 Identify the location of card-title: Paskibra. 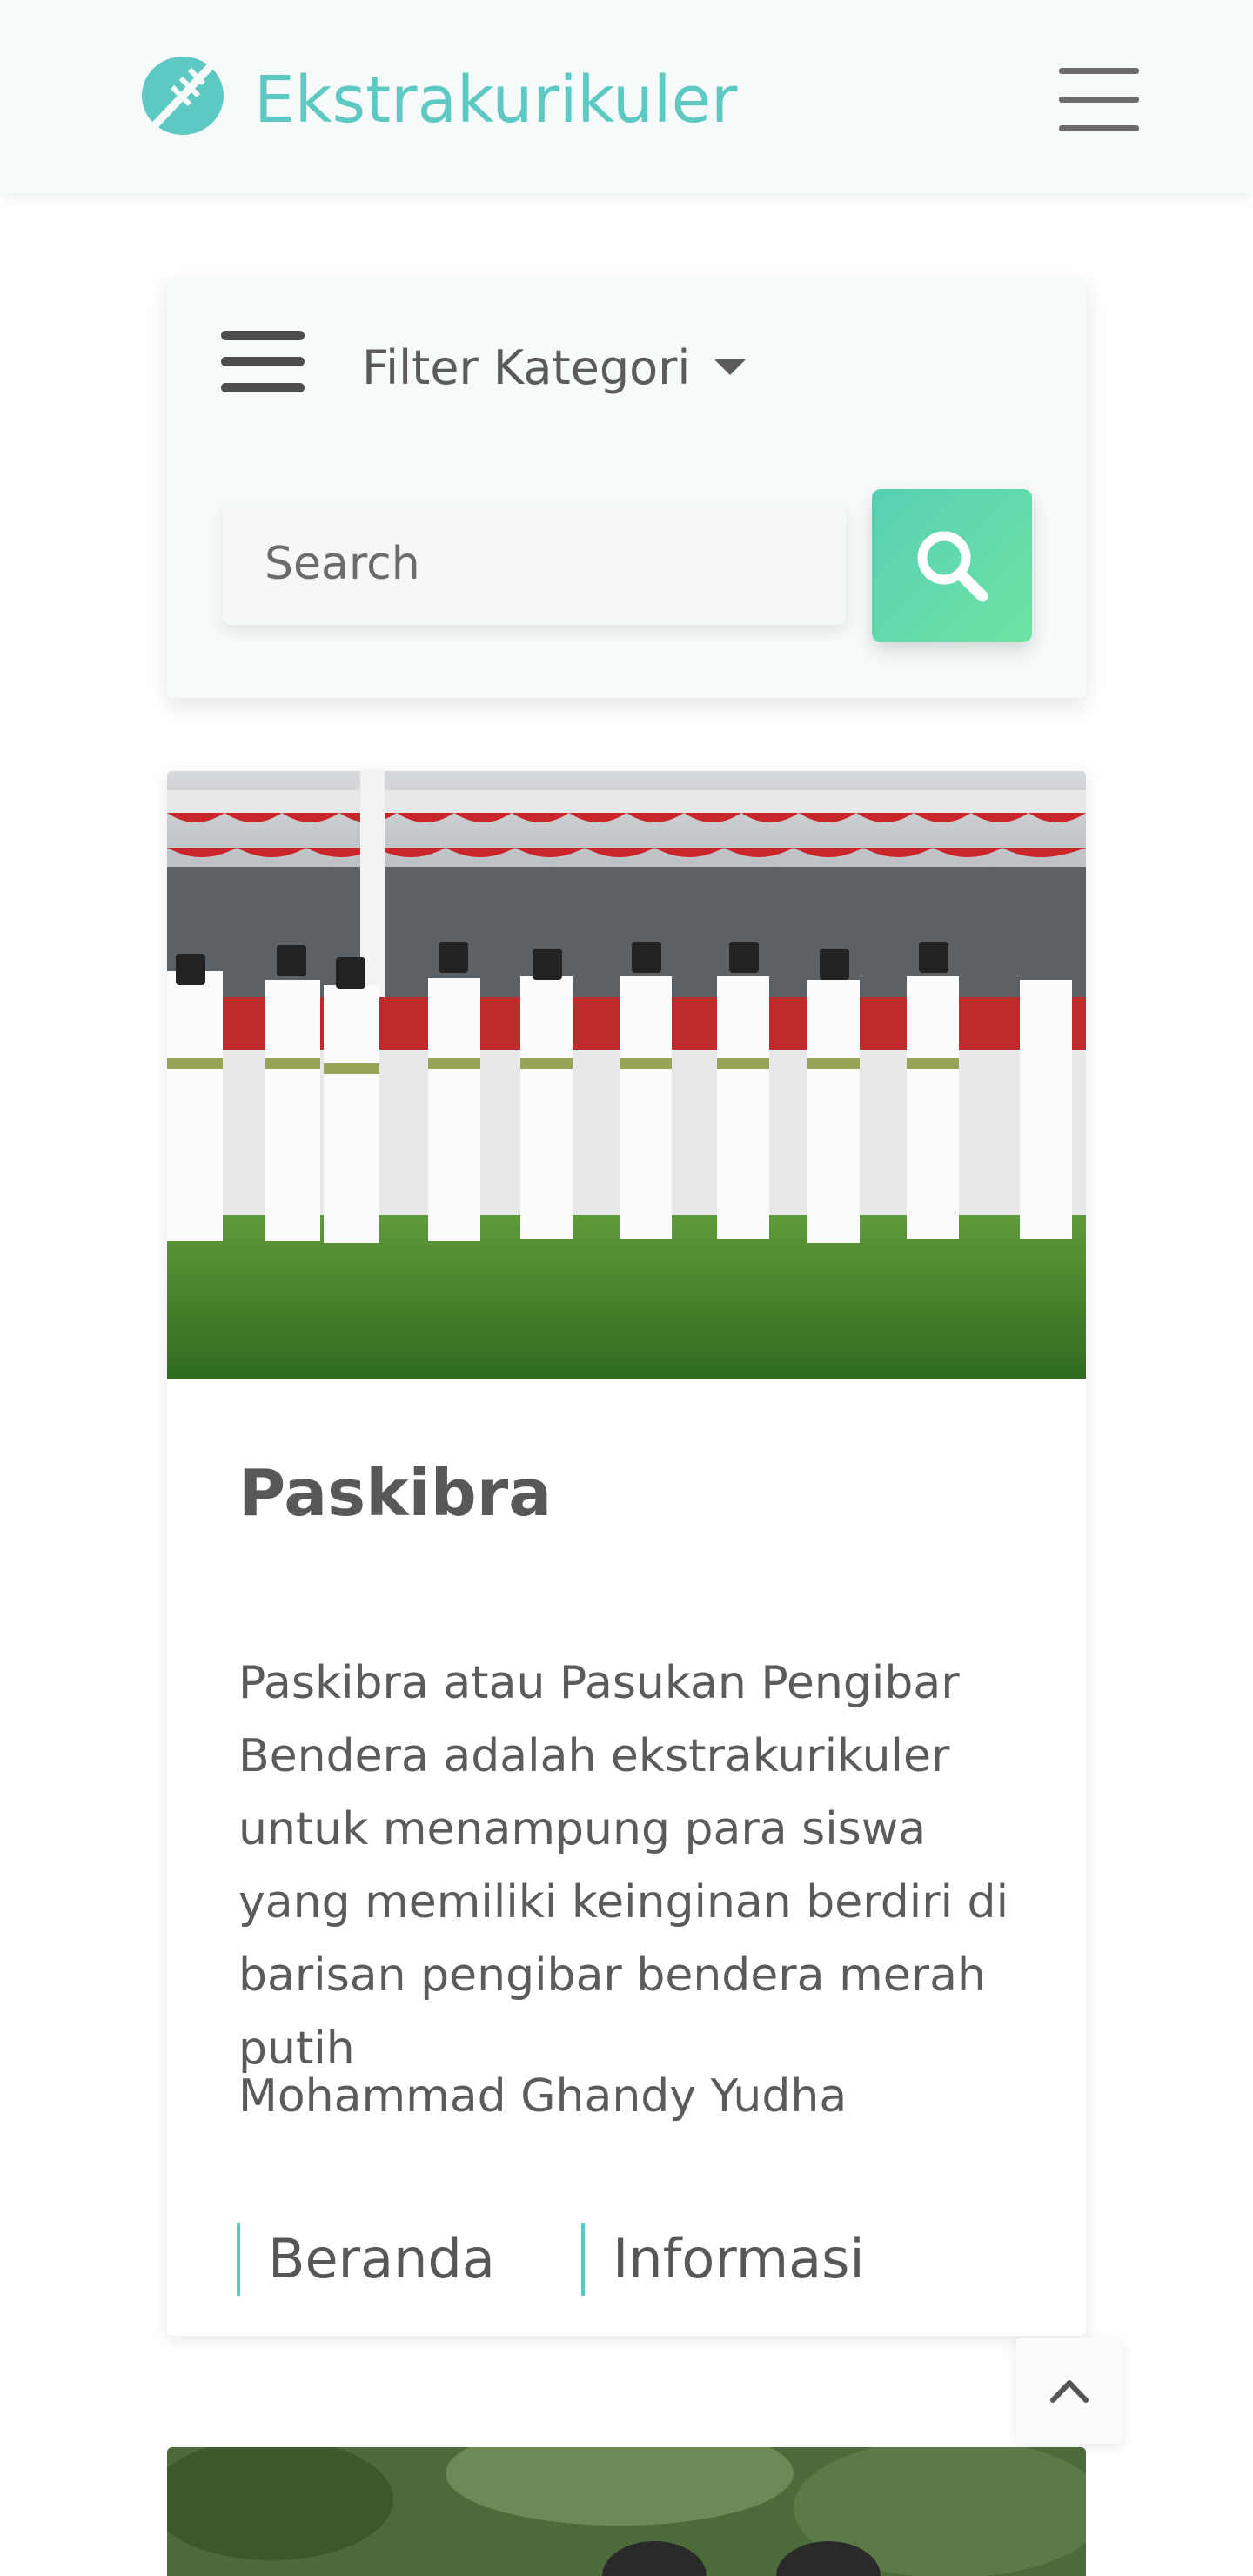
(395, 1493).